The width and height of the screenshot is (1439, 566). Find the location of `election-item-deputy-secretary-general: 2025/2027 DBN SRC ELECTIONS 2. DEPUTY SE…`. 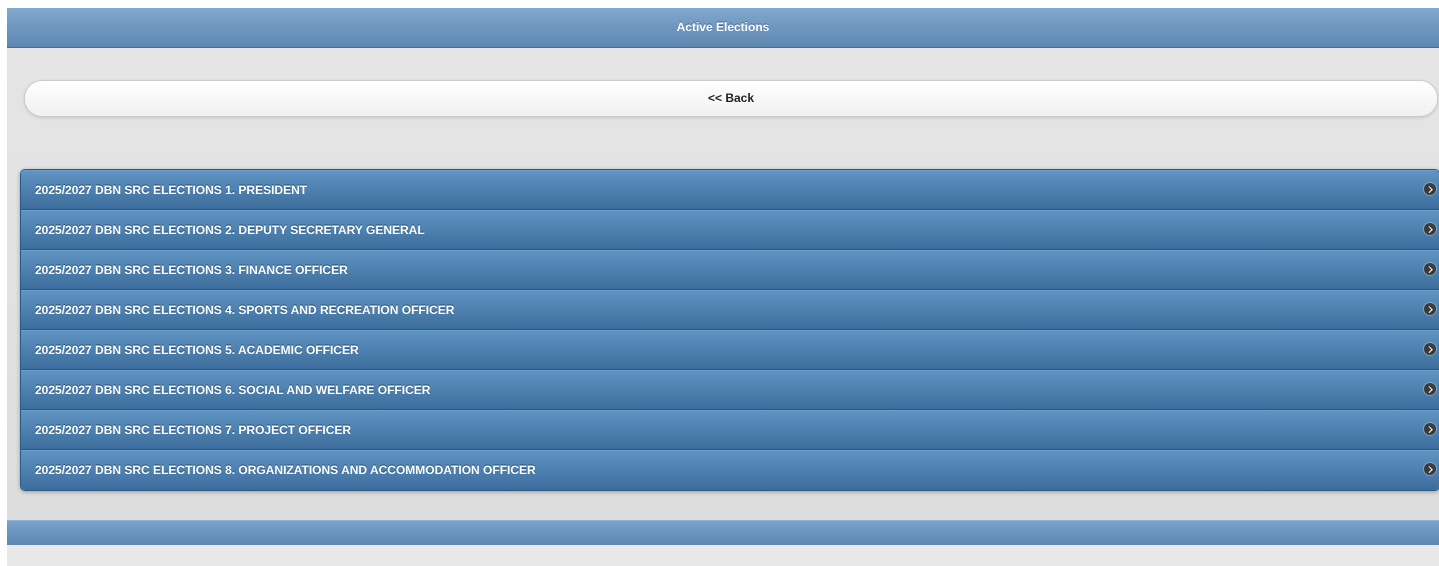

election-item-deputy-secretary-general: 2025/2027 DBN SRC ELECTIONS 2. DEPUTY SE… is located at coordinates (730, 230).